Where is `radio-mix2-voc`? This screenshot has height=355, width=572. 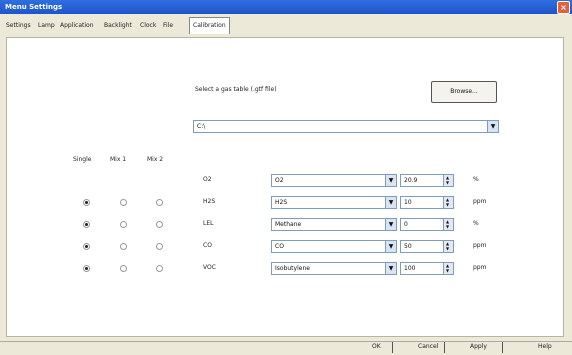
radio-mix2-voc is located at coordinates (159, 268).